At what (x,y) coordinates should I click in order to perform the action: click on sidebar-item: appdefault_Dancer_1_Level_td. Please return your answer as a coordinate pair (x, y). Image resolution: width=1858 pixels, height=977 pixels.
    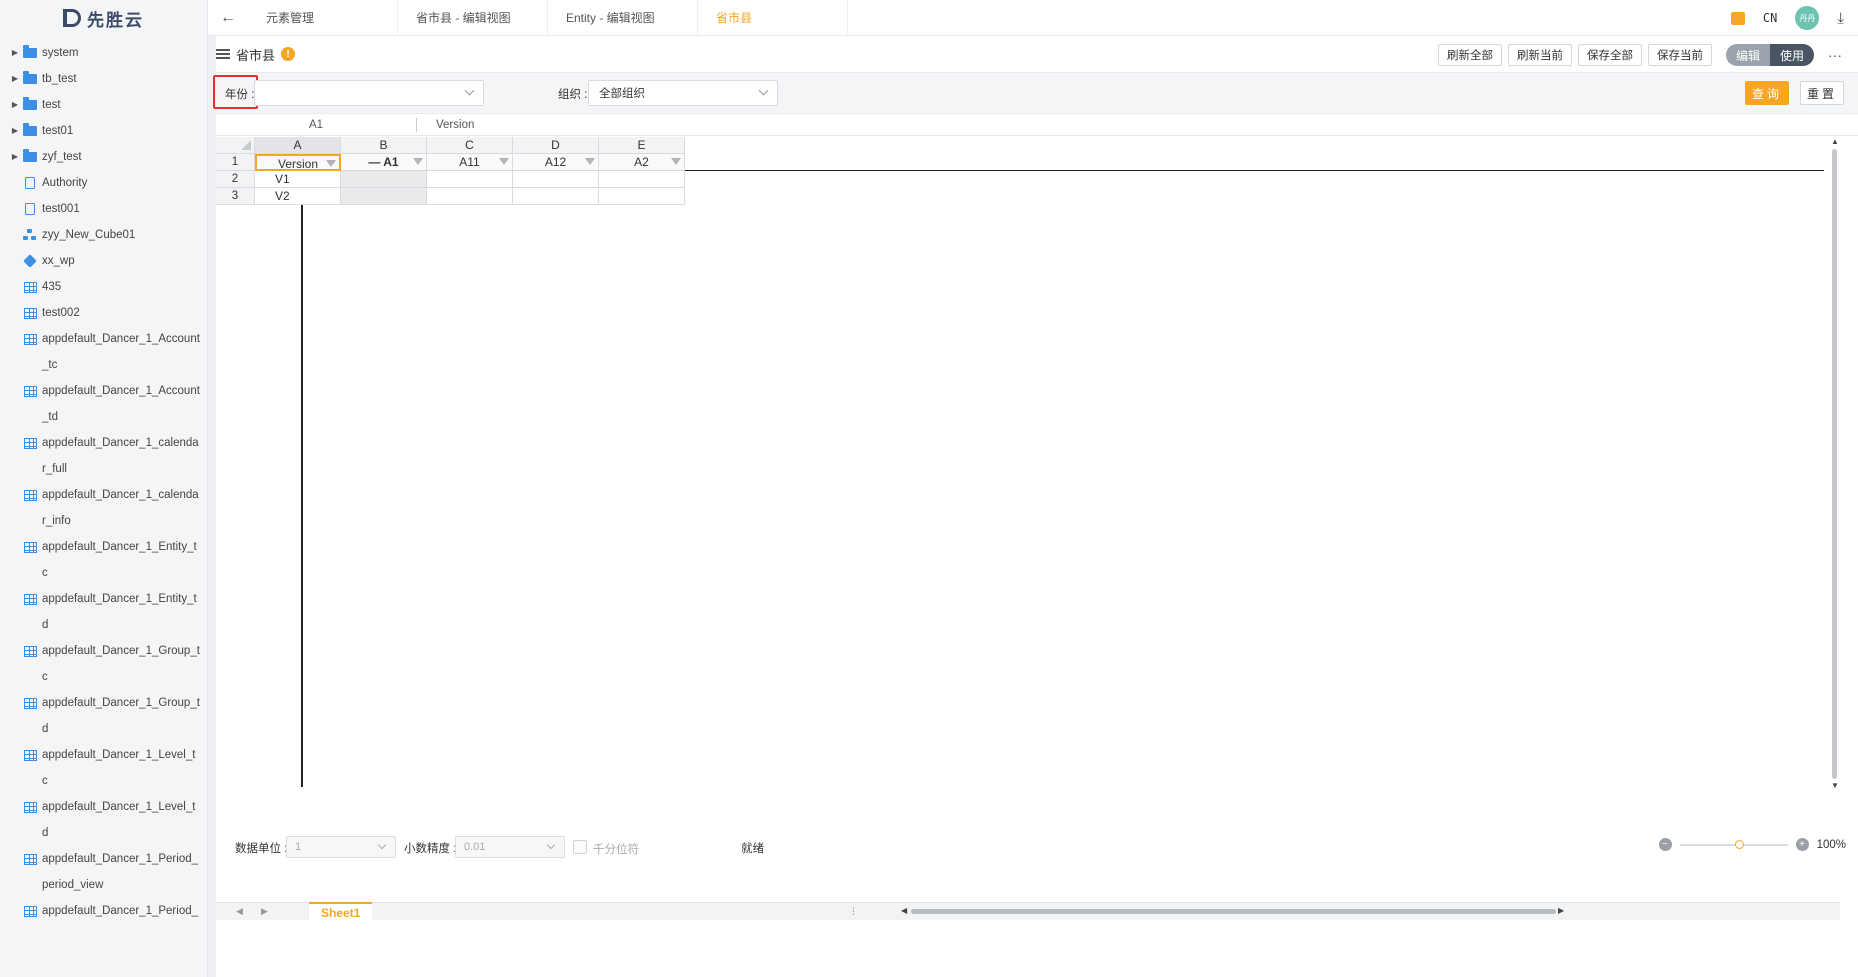
    Looking at the image, I should click on (104, 820).